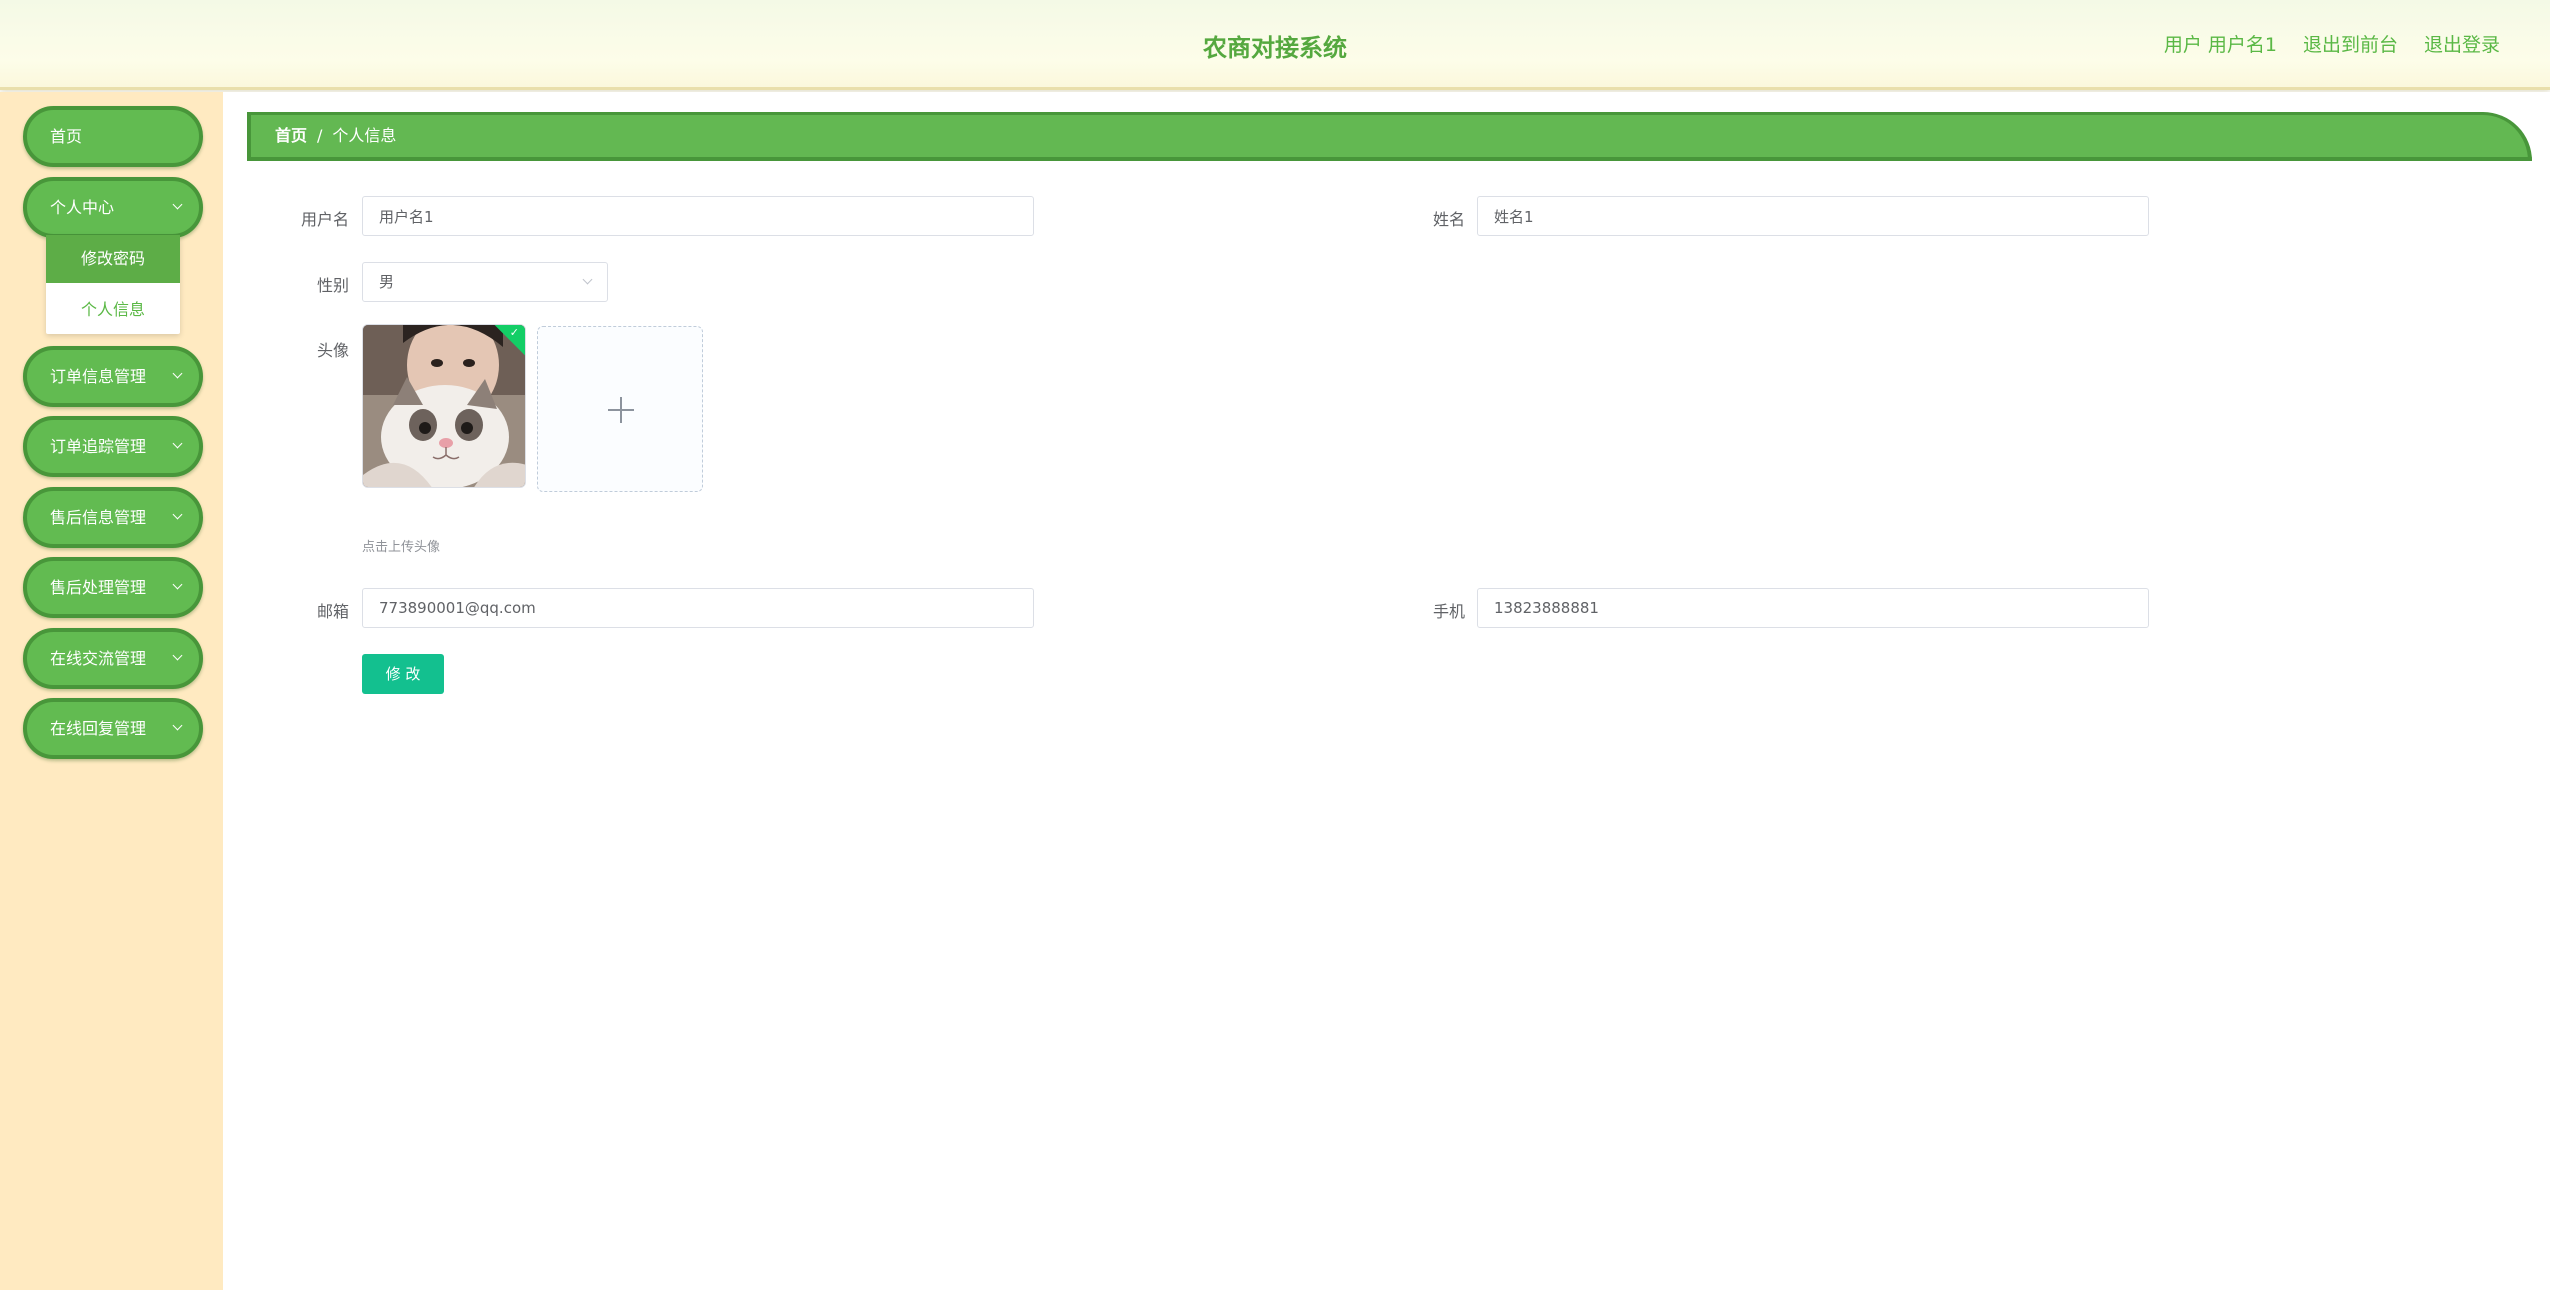  Describe the element at coordinates (332, 350) in the screenshot. I see `avatar-label: 头像` at that location.